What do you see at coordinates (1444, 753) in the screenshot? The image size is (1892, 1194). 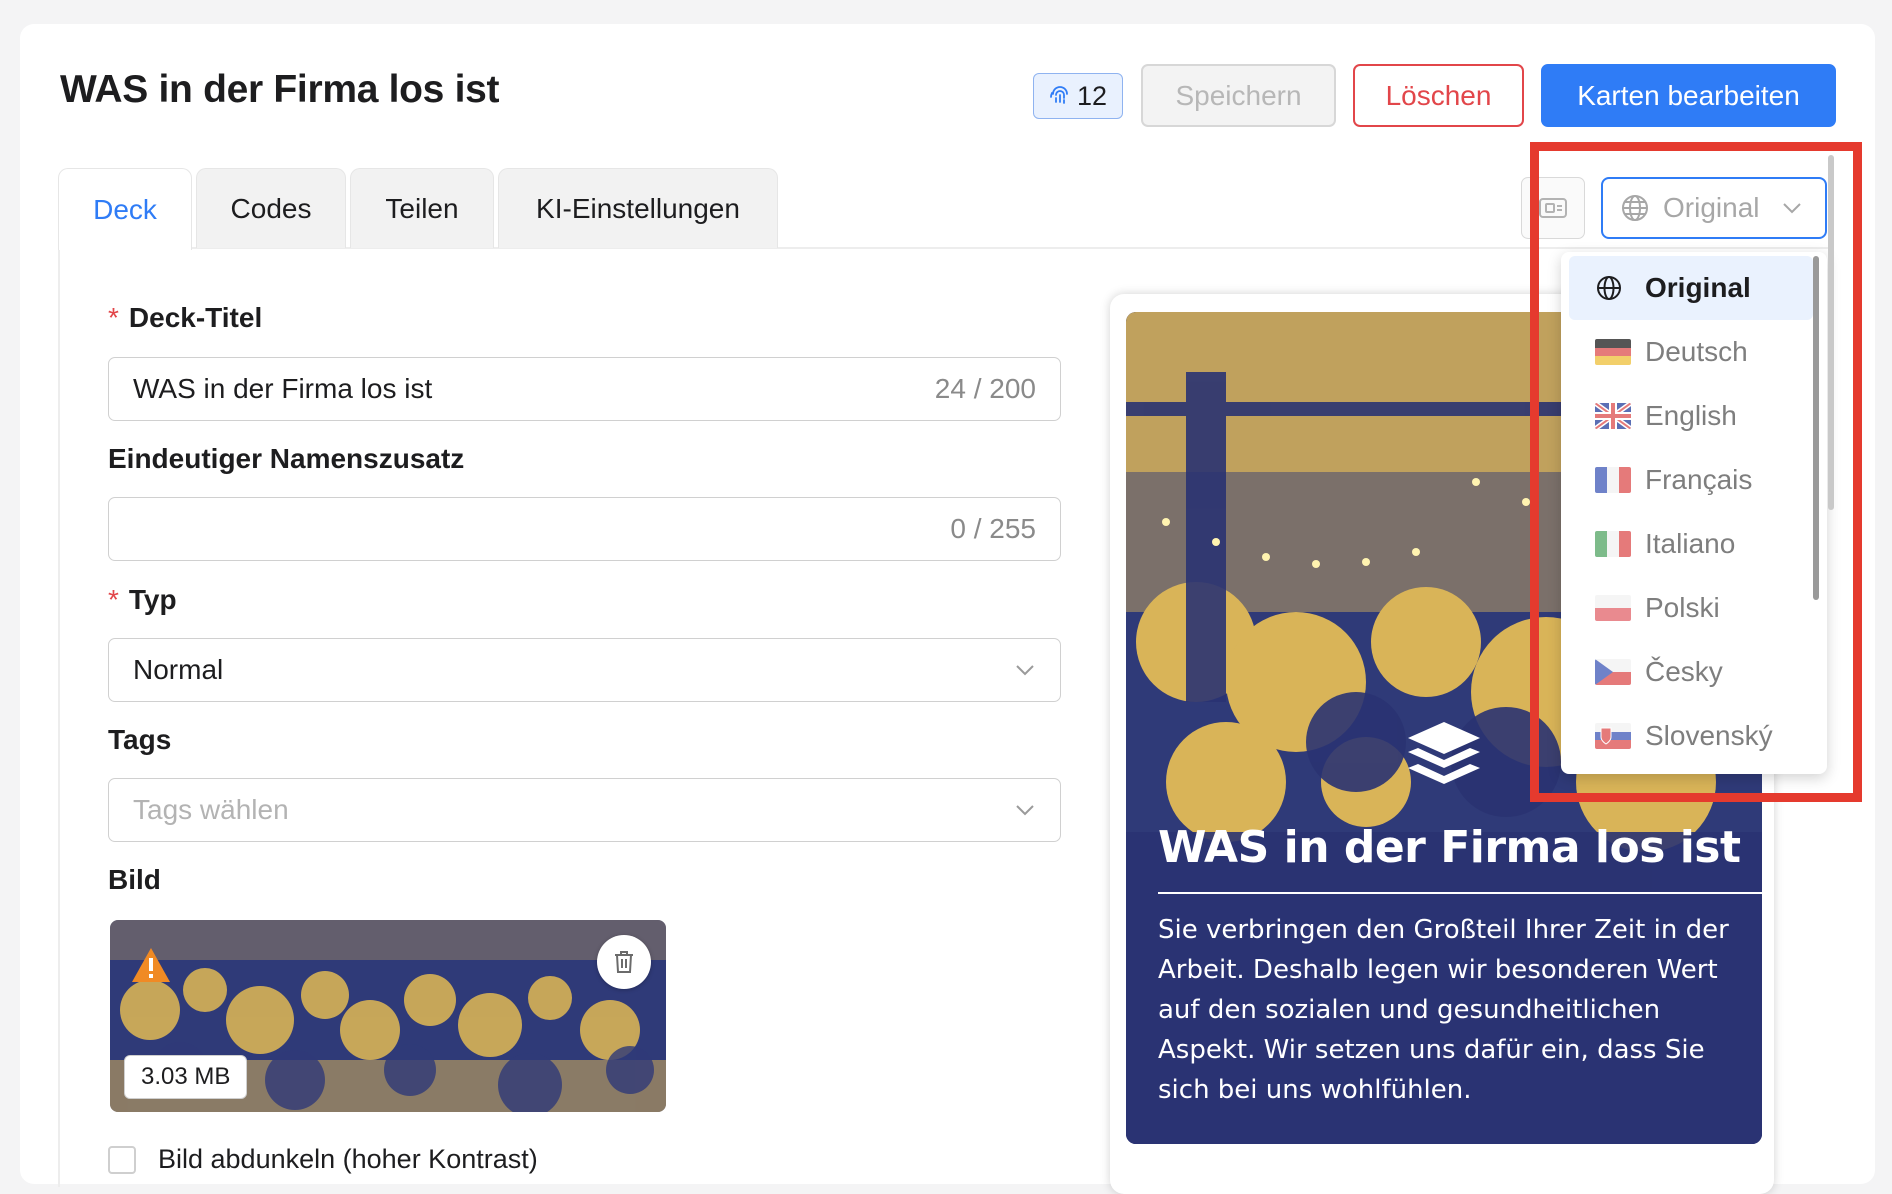 I see `layers-icon` at bounding box center [1444, 753].